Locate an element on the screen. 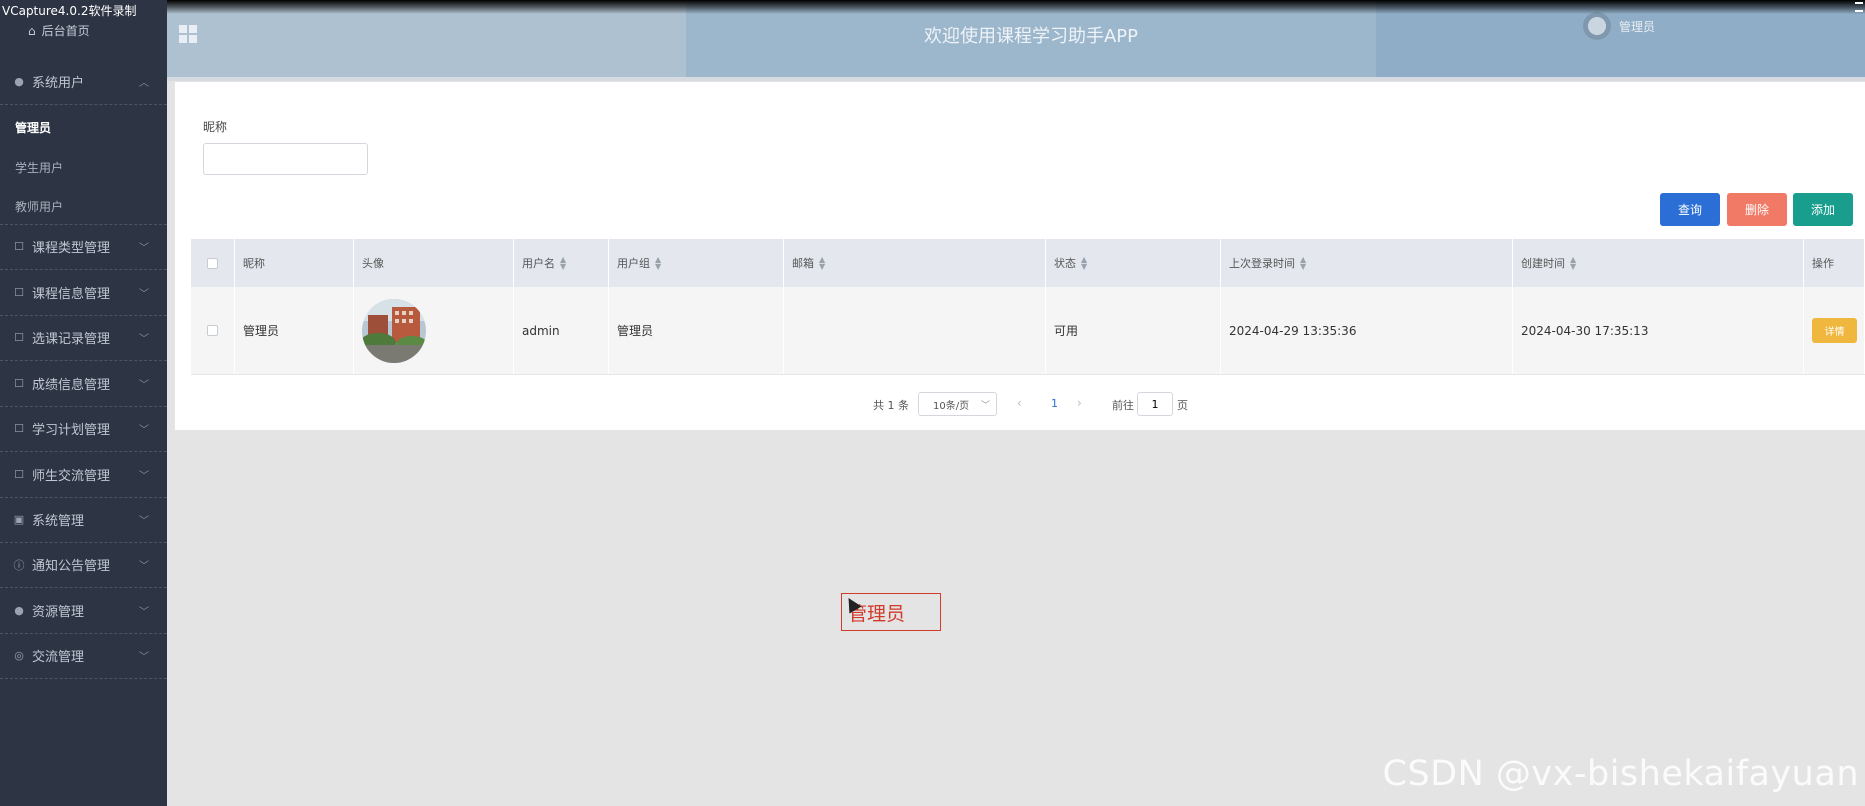  sidebar-group-enrollment: ☐ 选课记录管理 ﹀ is located at coordinates (83, 338).